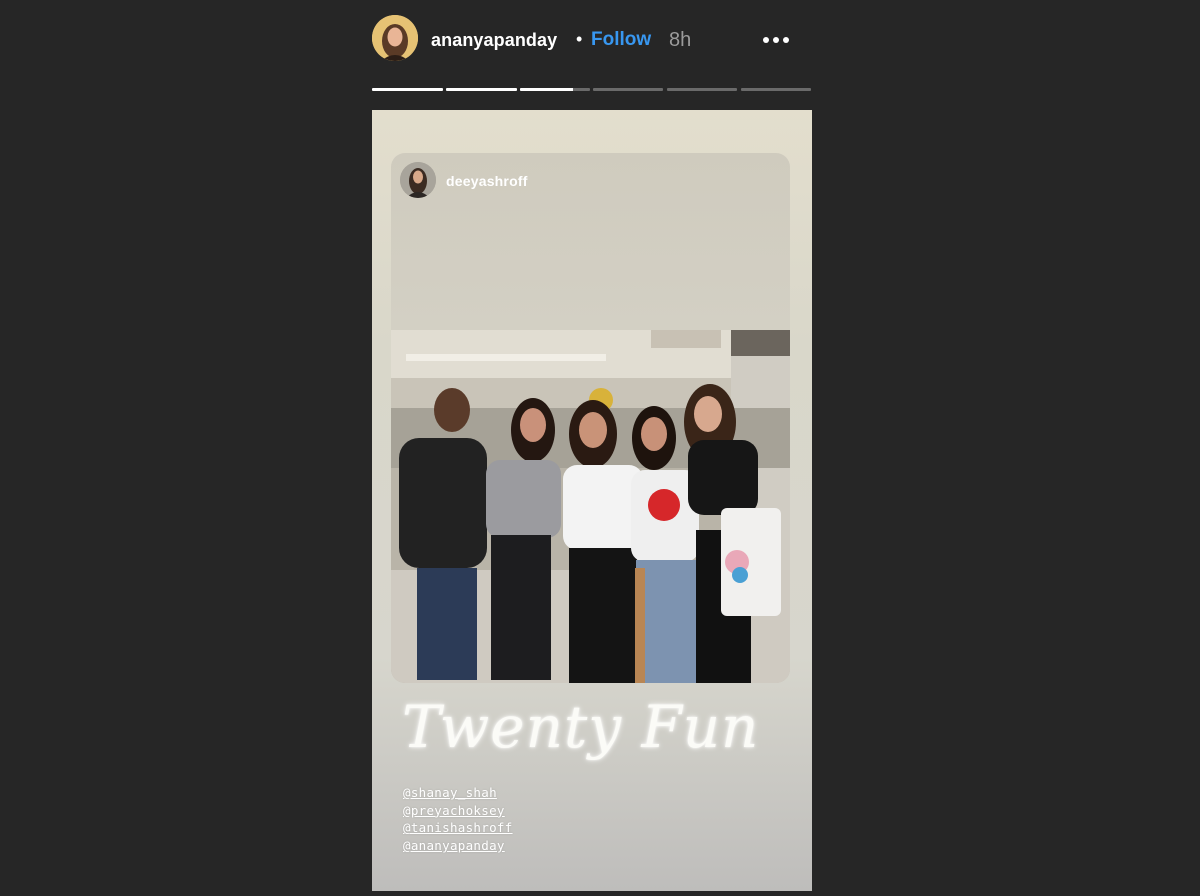 Image resolution: width=1200 pixels, height=896 pixels. What do you see at coordinates (581, 727) in the screenshot?
I see `story-caption: Twenty Fun` at bounding box center [581, 727].